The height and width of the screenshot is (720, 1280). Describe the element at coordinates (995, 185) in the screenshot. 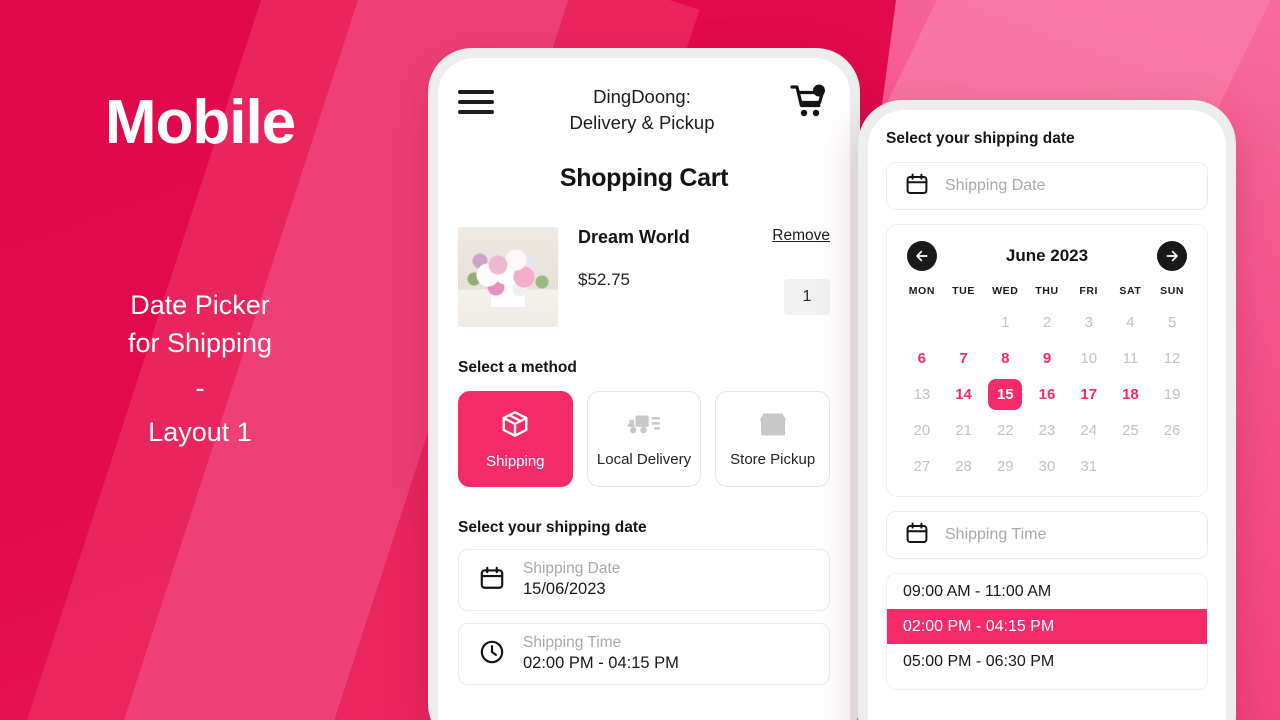

I see `datepicker-date-placeholder: Shipping Date` at that location.